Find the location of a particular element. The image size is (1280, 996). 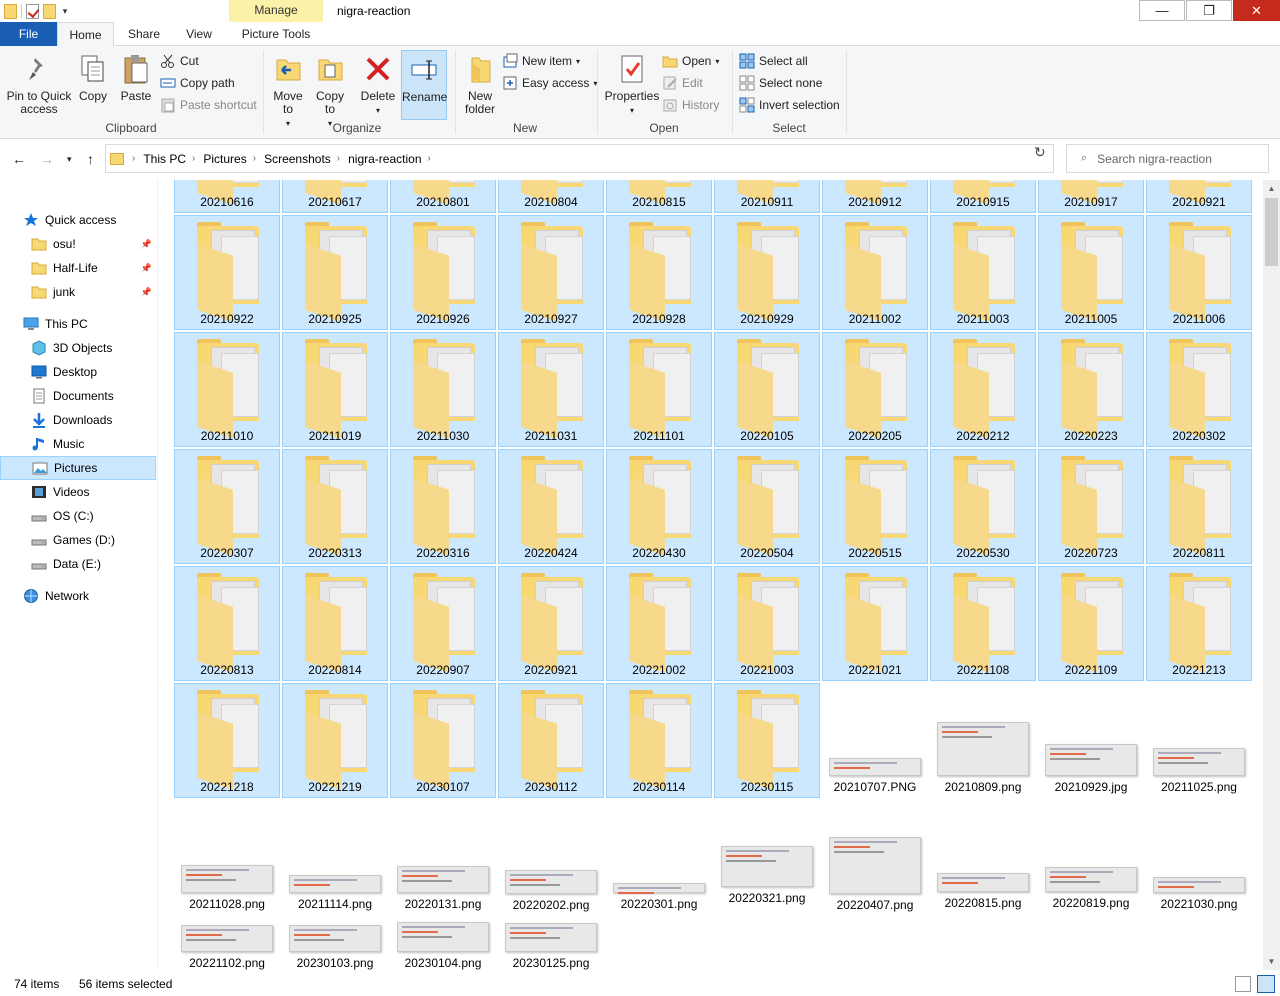

folder-item: 20220424 is located at coordinates (551, 506).